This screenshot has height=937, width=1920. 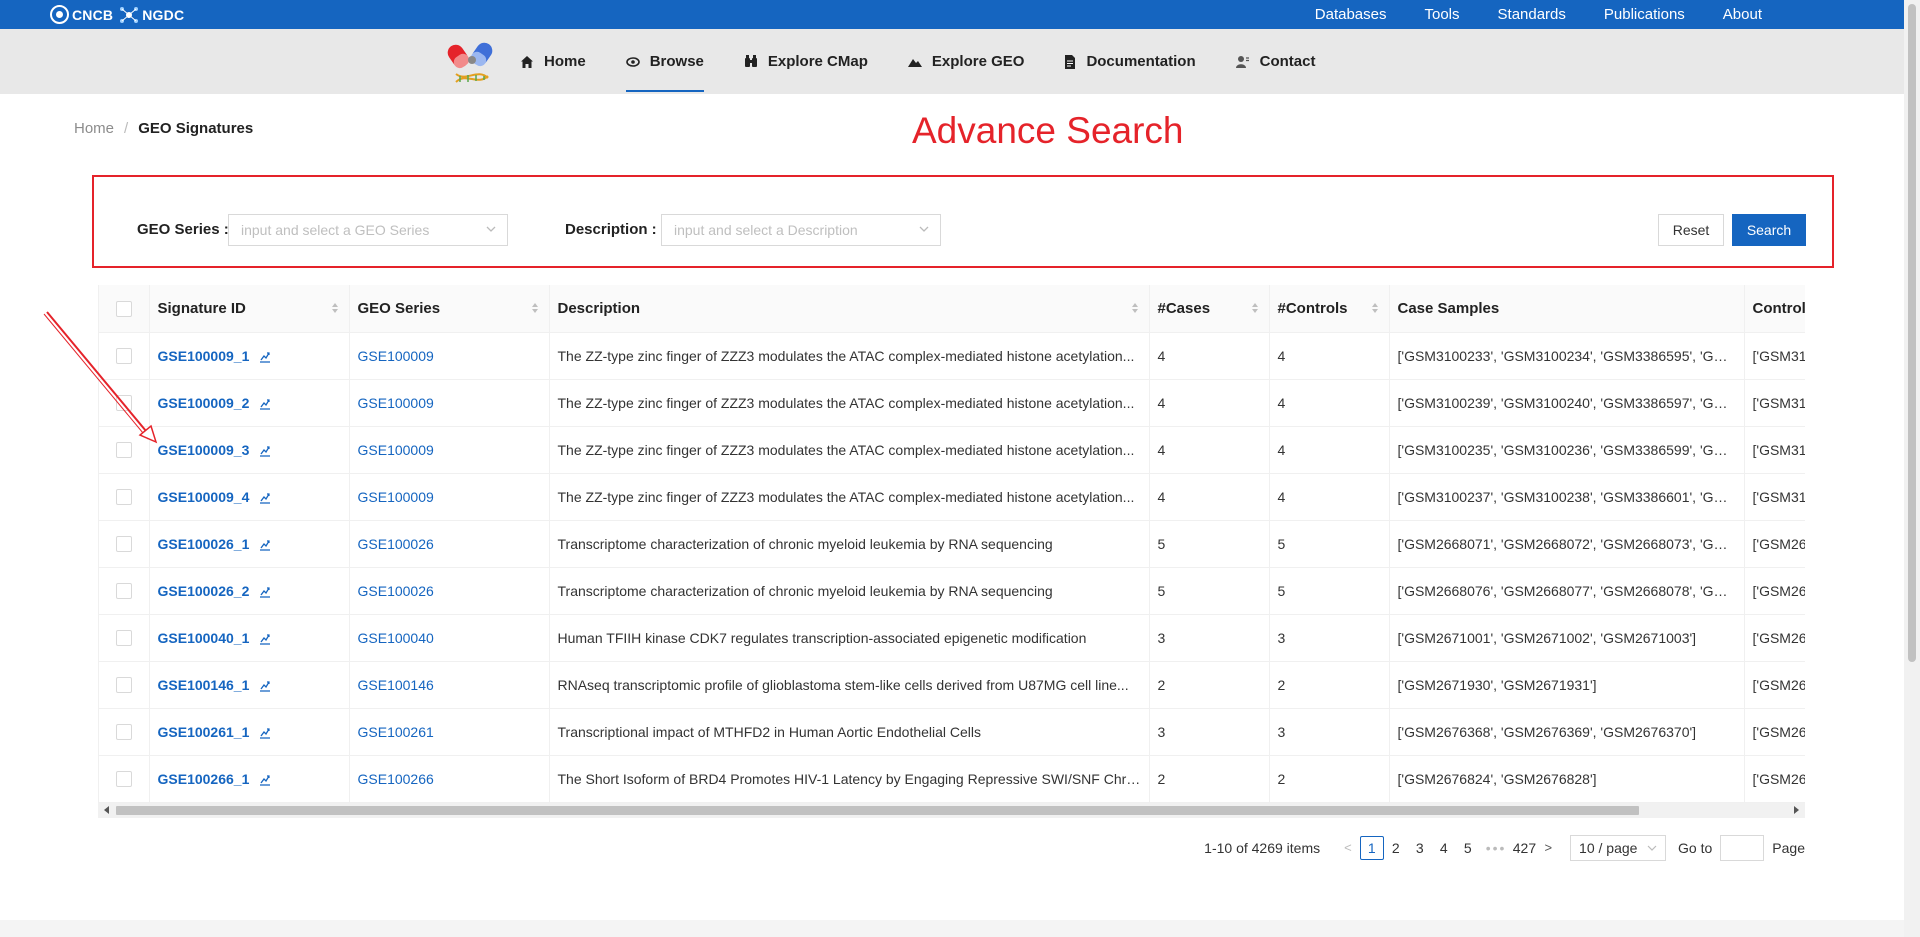 What do you see at coordinates (1275, 61) in the screenshot?
I see `nav-contact: Contact` at bounding box center [1275, 61].